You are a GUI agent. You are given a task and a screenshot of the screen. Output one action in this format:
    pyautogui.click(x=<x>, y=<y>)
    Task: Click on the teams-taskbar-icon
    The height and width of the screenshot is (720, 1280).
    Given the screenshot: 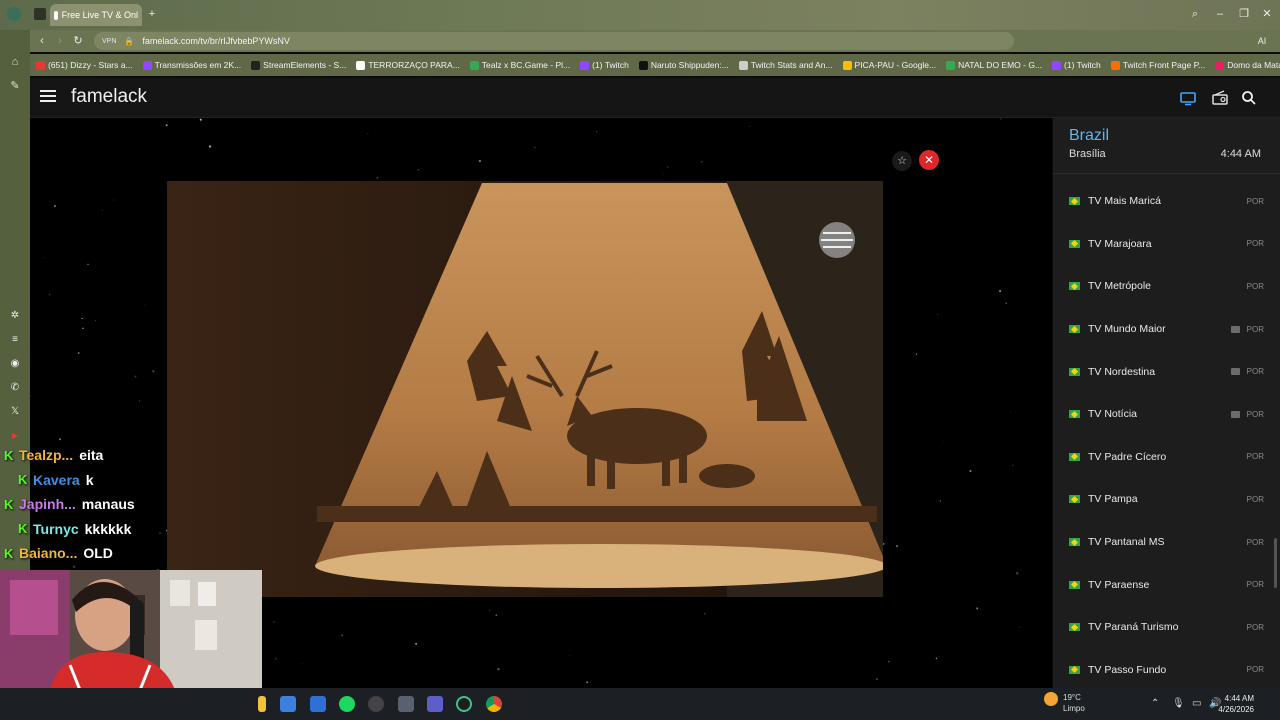 What is the action you would take?
    pyautogui.click(x=435, y=704)
    